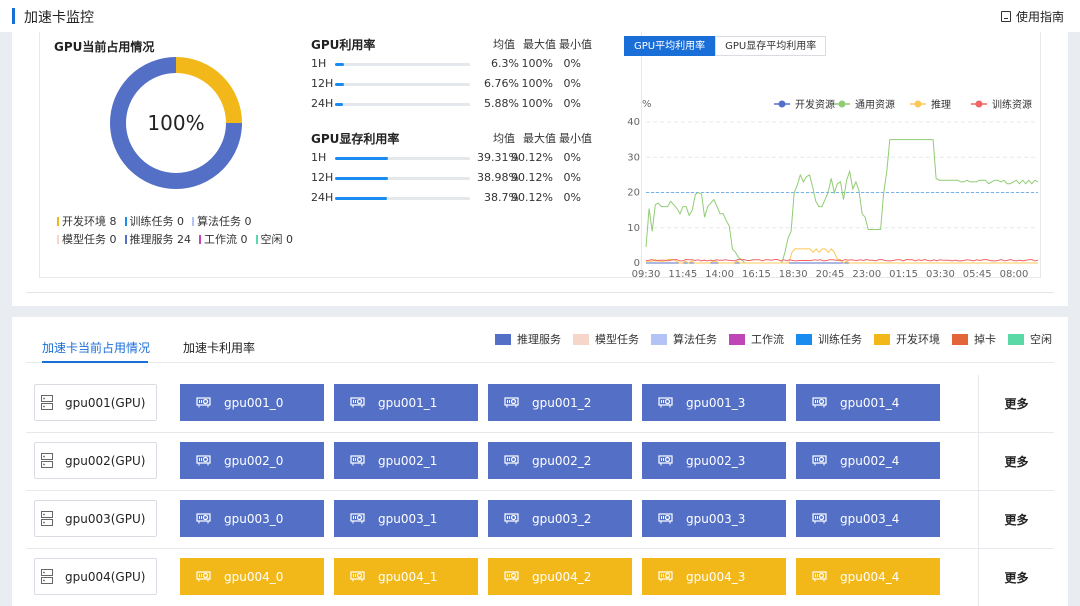  Describe the element at coordinates (714, 518) in the screenshot. I see `gpu-card: gpu003_3` at that location.